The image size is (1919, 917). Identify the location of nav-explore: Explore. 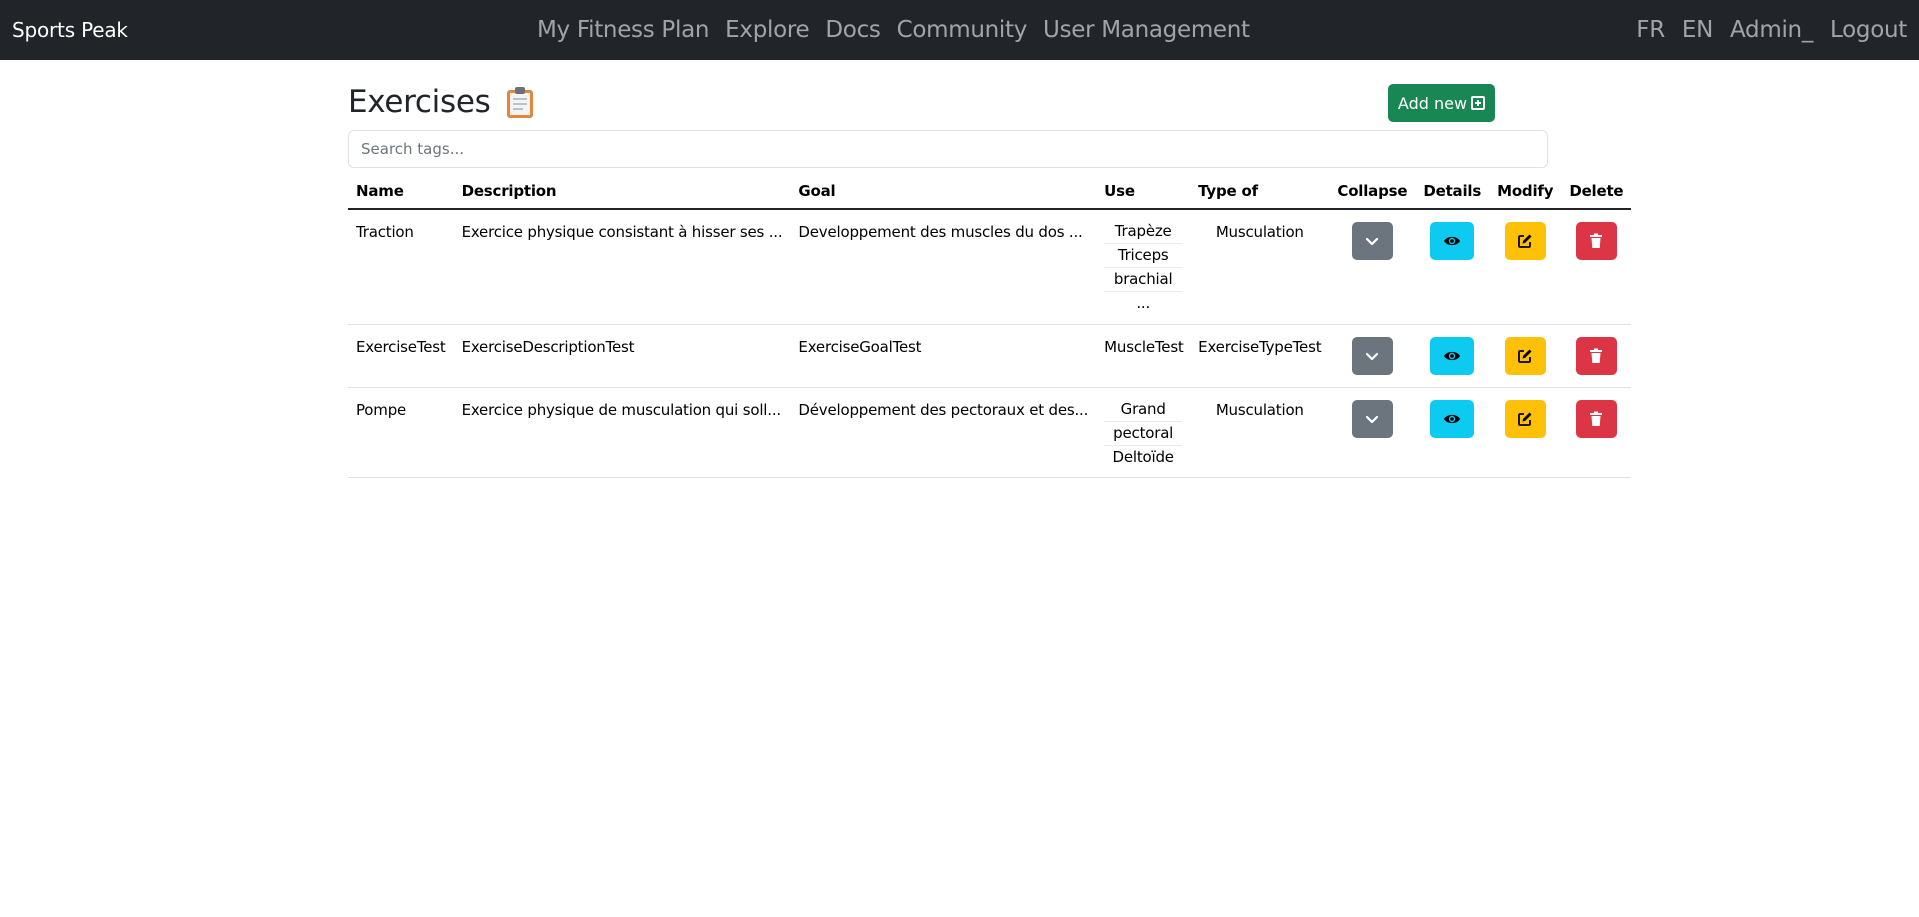
(767, 30).